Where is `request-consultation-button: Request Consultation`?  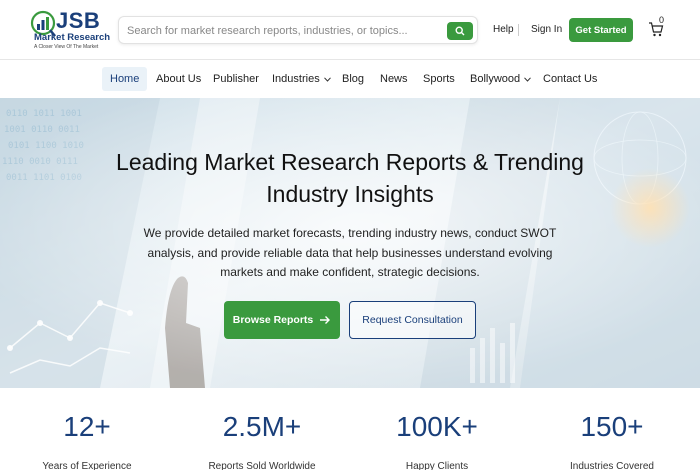
request-consultation-button: Request Consultation is located at coordinates (412, 320).